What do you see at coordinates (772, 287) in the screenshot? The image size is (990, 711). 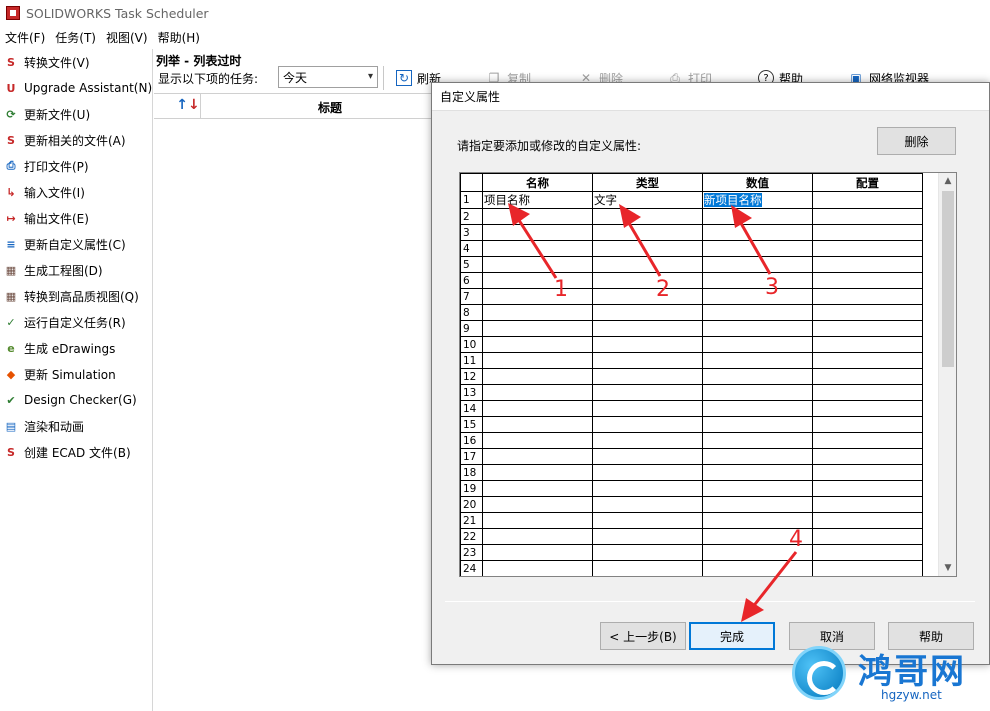 I see `annotation-label-3: 3` at bounding box center [772, 287].